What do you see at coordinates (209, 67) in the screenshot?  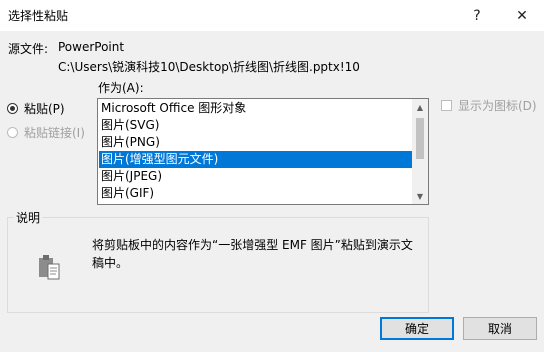 I see `source-path: C:\Users\锐演科技10\Desktop\折线图\折线图.pptx!10` at bounding box center [209, 67].